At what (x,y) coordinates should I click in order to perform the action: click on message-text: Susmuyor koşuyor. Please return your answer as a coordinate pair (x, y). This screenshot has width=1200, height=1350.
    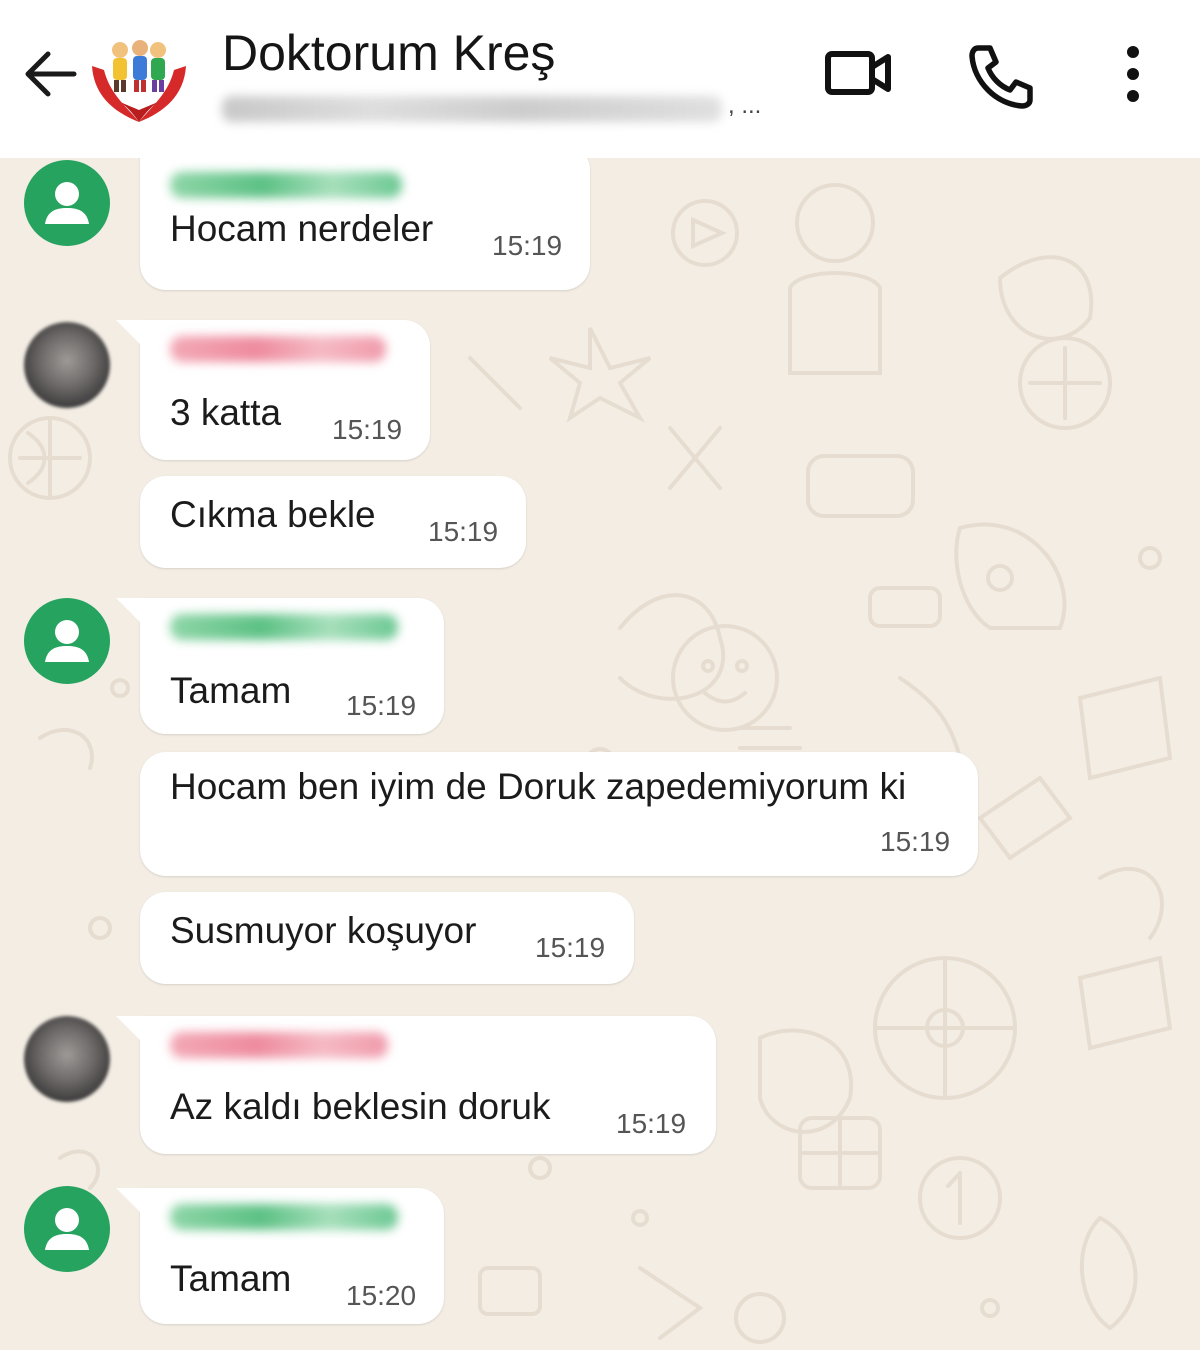
    Looking at the image, I should click on (323, 930).